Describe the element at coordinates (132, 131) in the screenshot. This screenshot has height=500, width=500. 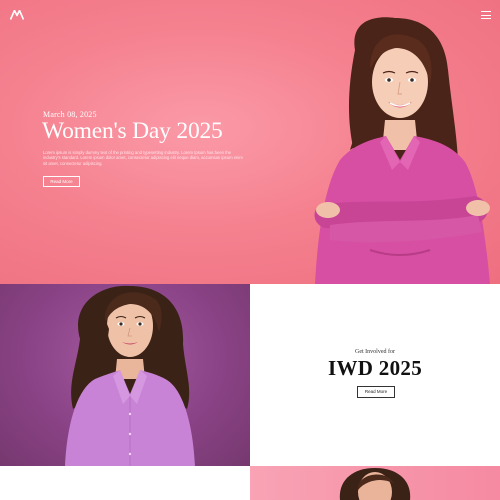
I see `hero-title: Women's Day 2025` at that location.